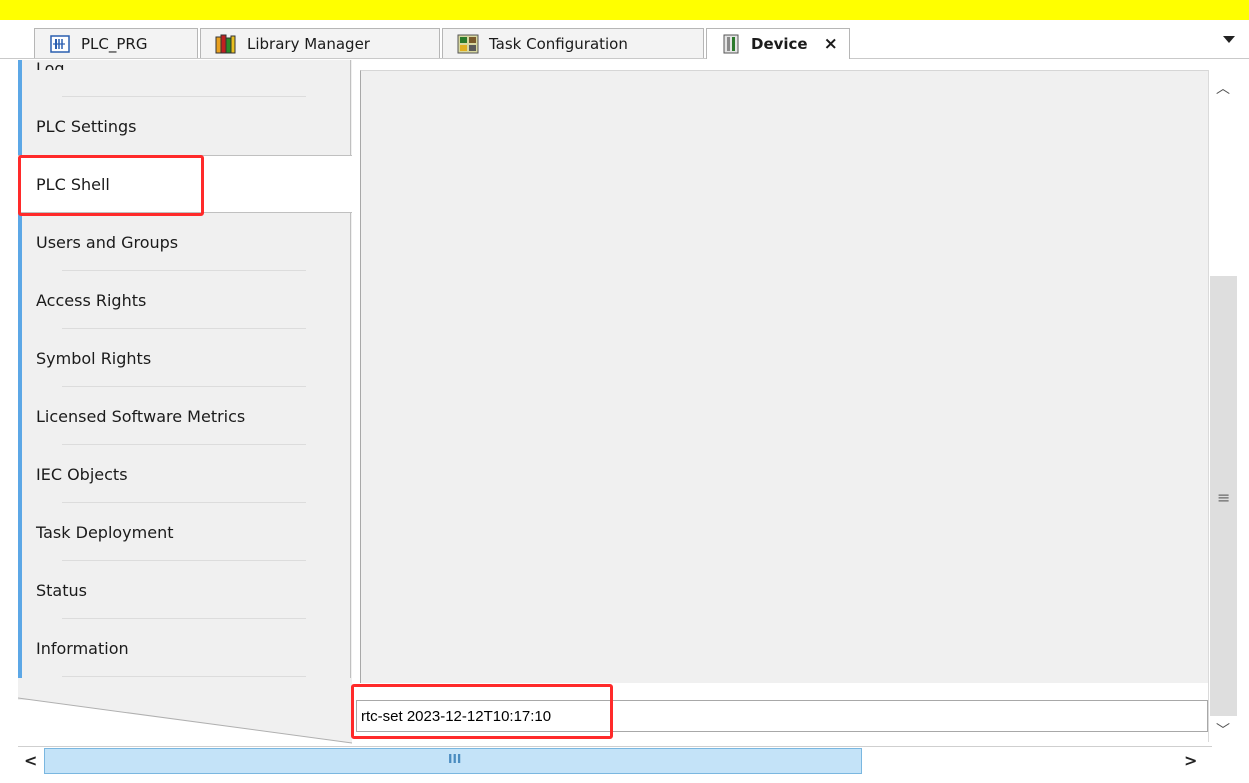 This screenshot has width=1249, height=783. Describe the element at coordinates (30, 760) in the screenshot. I see `scroll-left-icon: <` at that location.